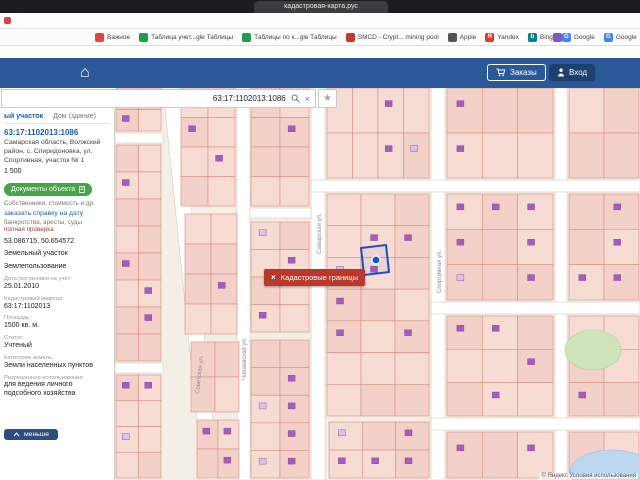 The image size is (640, 480). I want to click on object-tabs: ый участок Дом (здание), so click(57, 118).